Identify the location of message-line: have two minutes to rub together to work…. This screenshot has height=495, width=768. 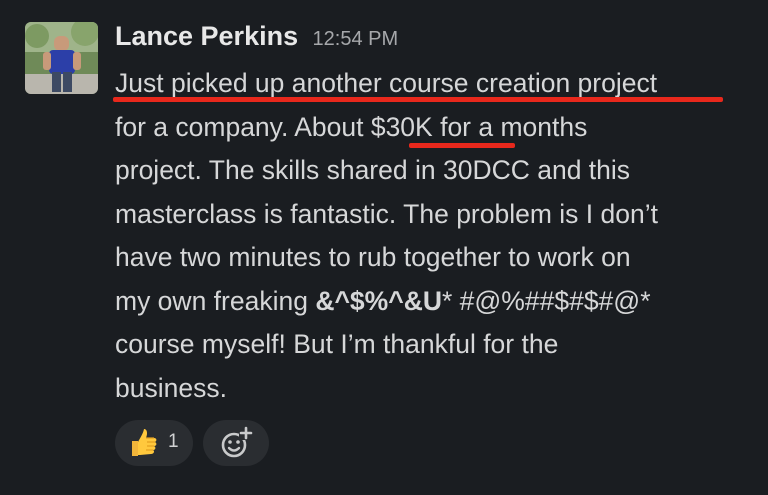
(373, 257).